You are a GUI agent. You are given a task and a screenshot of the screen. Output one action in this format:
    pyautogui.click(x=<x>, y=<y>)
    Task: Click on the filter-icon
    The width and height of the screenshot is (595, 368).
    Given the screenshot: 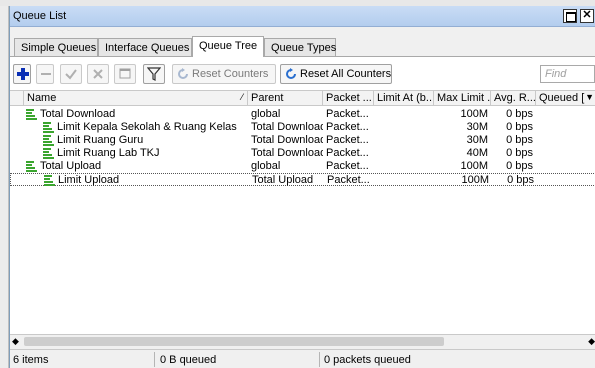 What is the action you would take?
    pyautogui.click(x=154, y=74)
    